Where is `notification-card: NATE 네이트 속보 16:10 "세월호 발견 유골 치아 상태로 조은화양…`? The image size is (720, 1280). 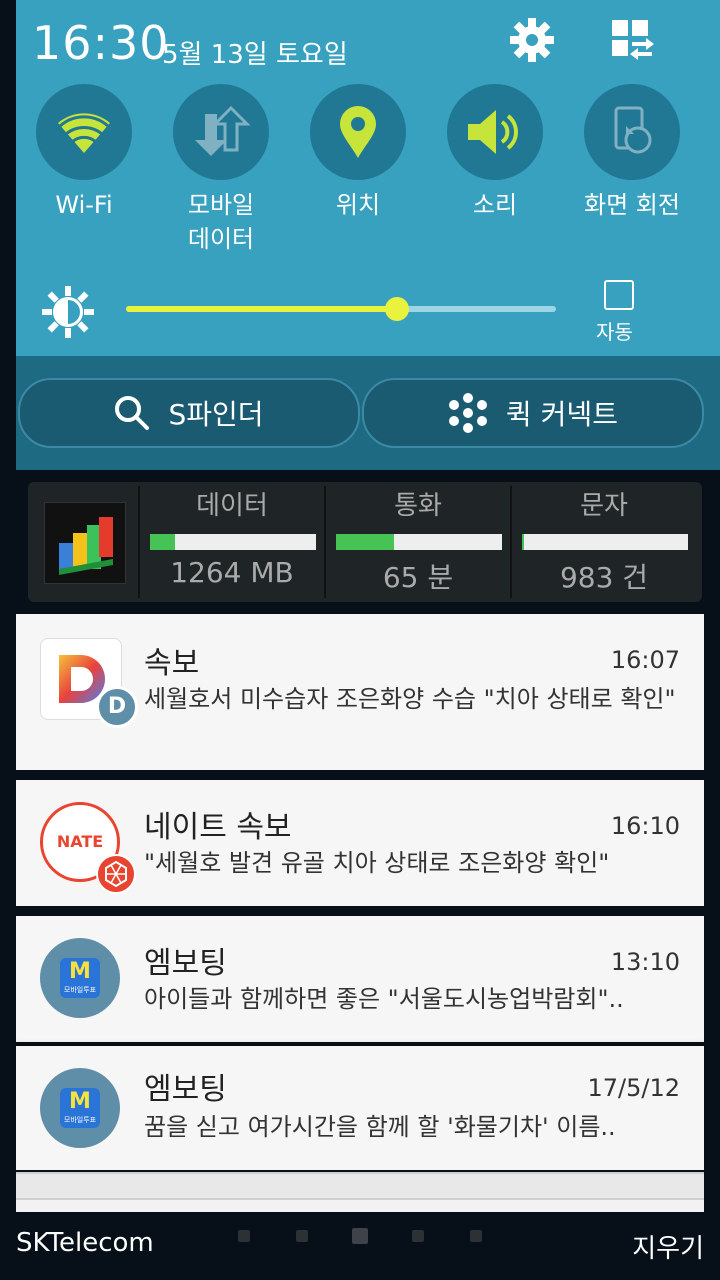
notification-card: NATE 네이트 속보 16:10 "세월호 발견 유골 치아 상태로 조은화양… is located at coordinates (360, 843).